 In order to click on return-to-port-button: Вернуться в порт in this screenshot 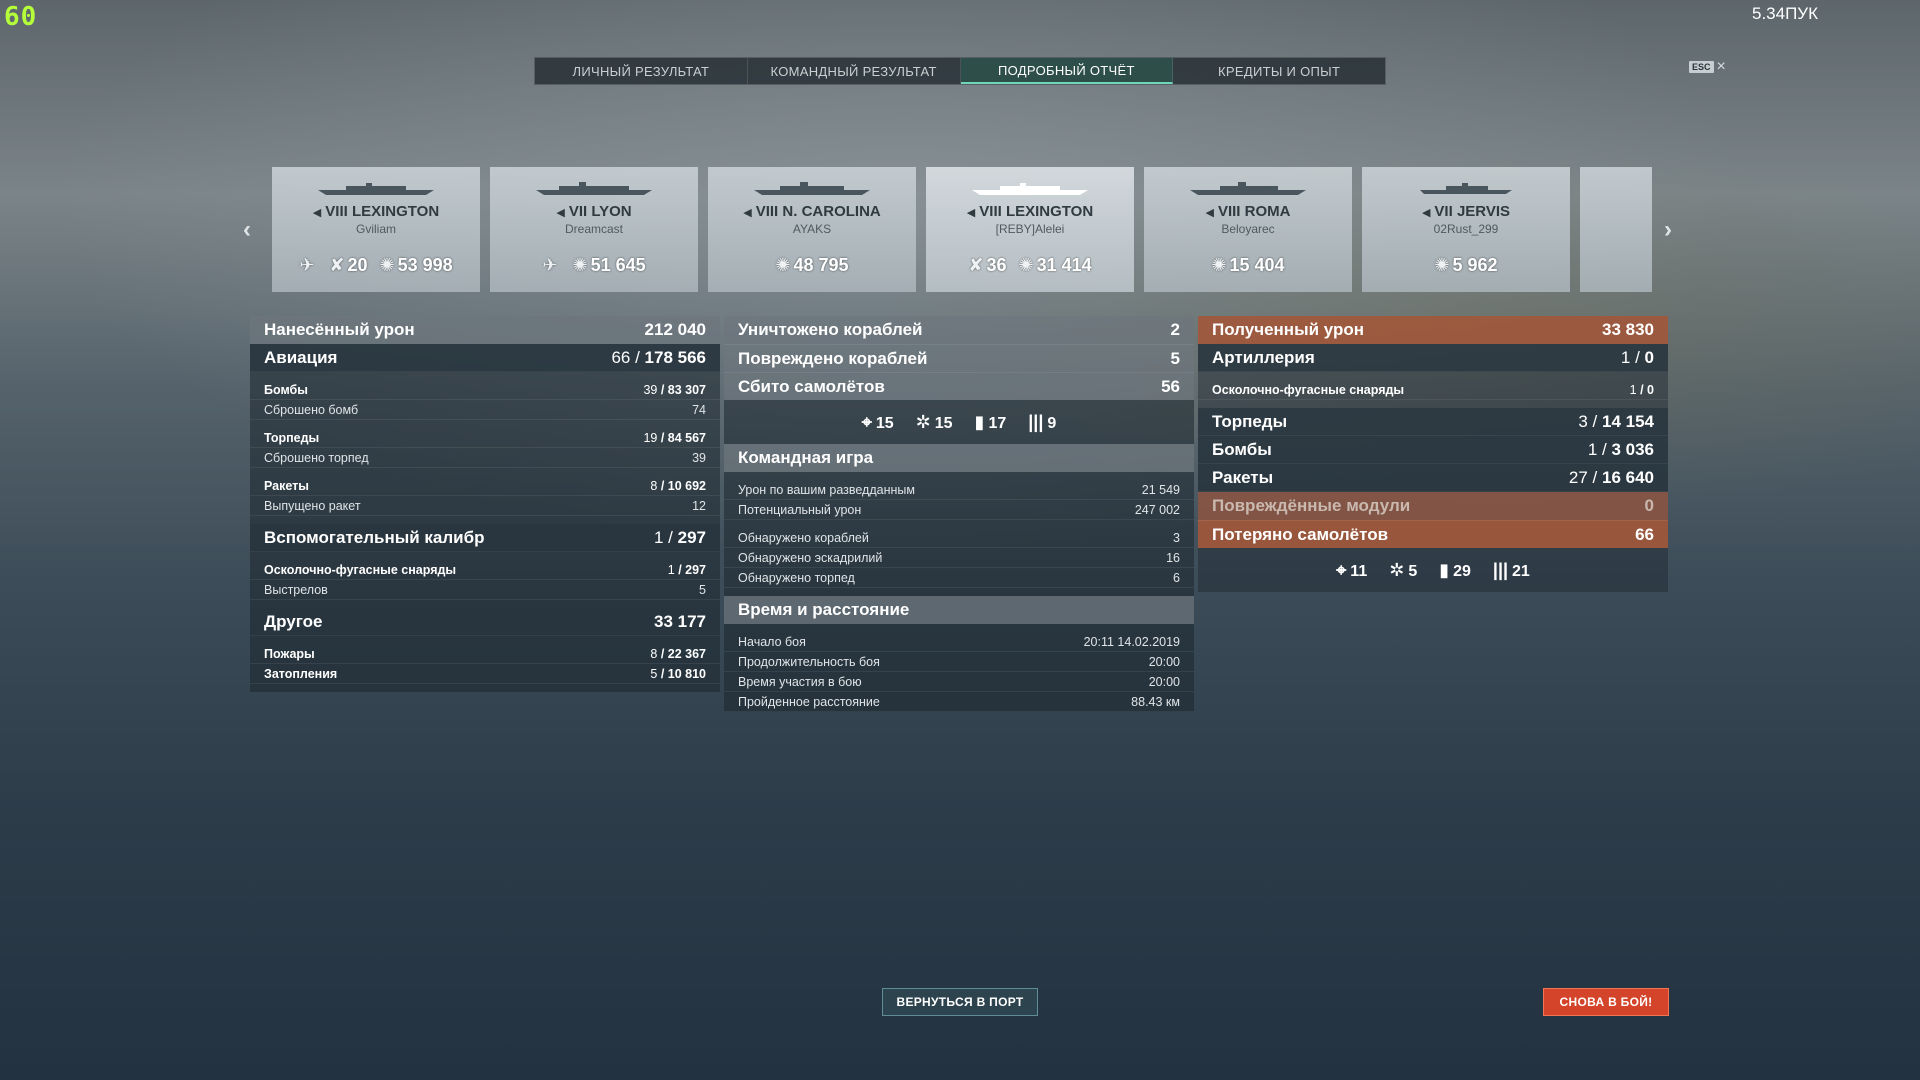, I will do `click(960, 1002)`.